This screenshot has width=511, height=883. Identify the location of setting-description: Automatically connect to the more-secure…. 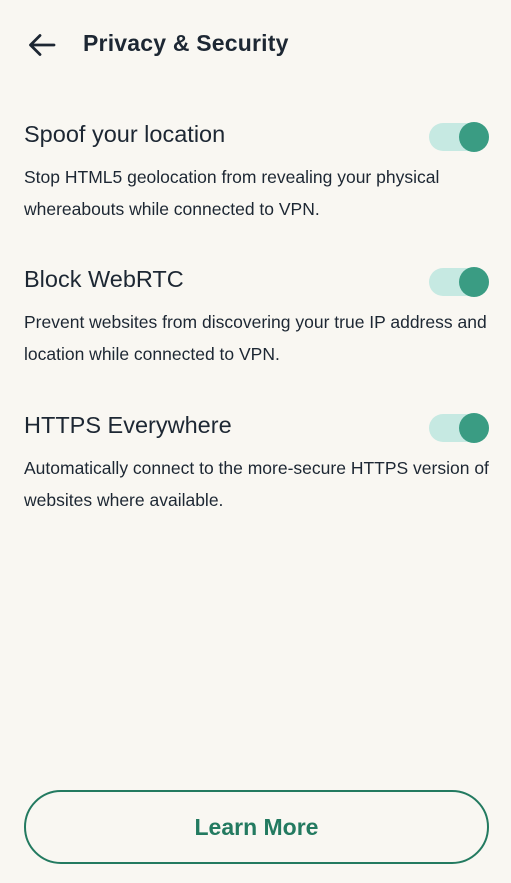
(256, 484).